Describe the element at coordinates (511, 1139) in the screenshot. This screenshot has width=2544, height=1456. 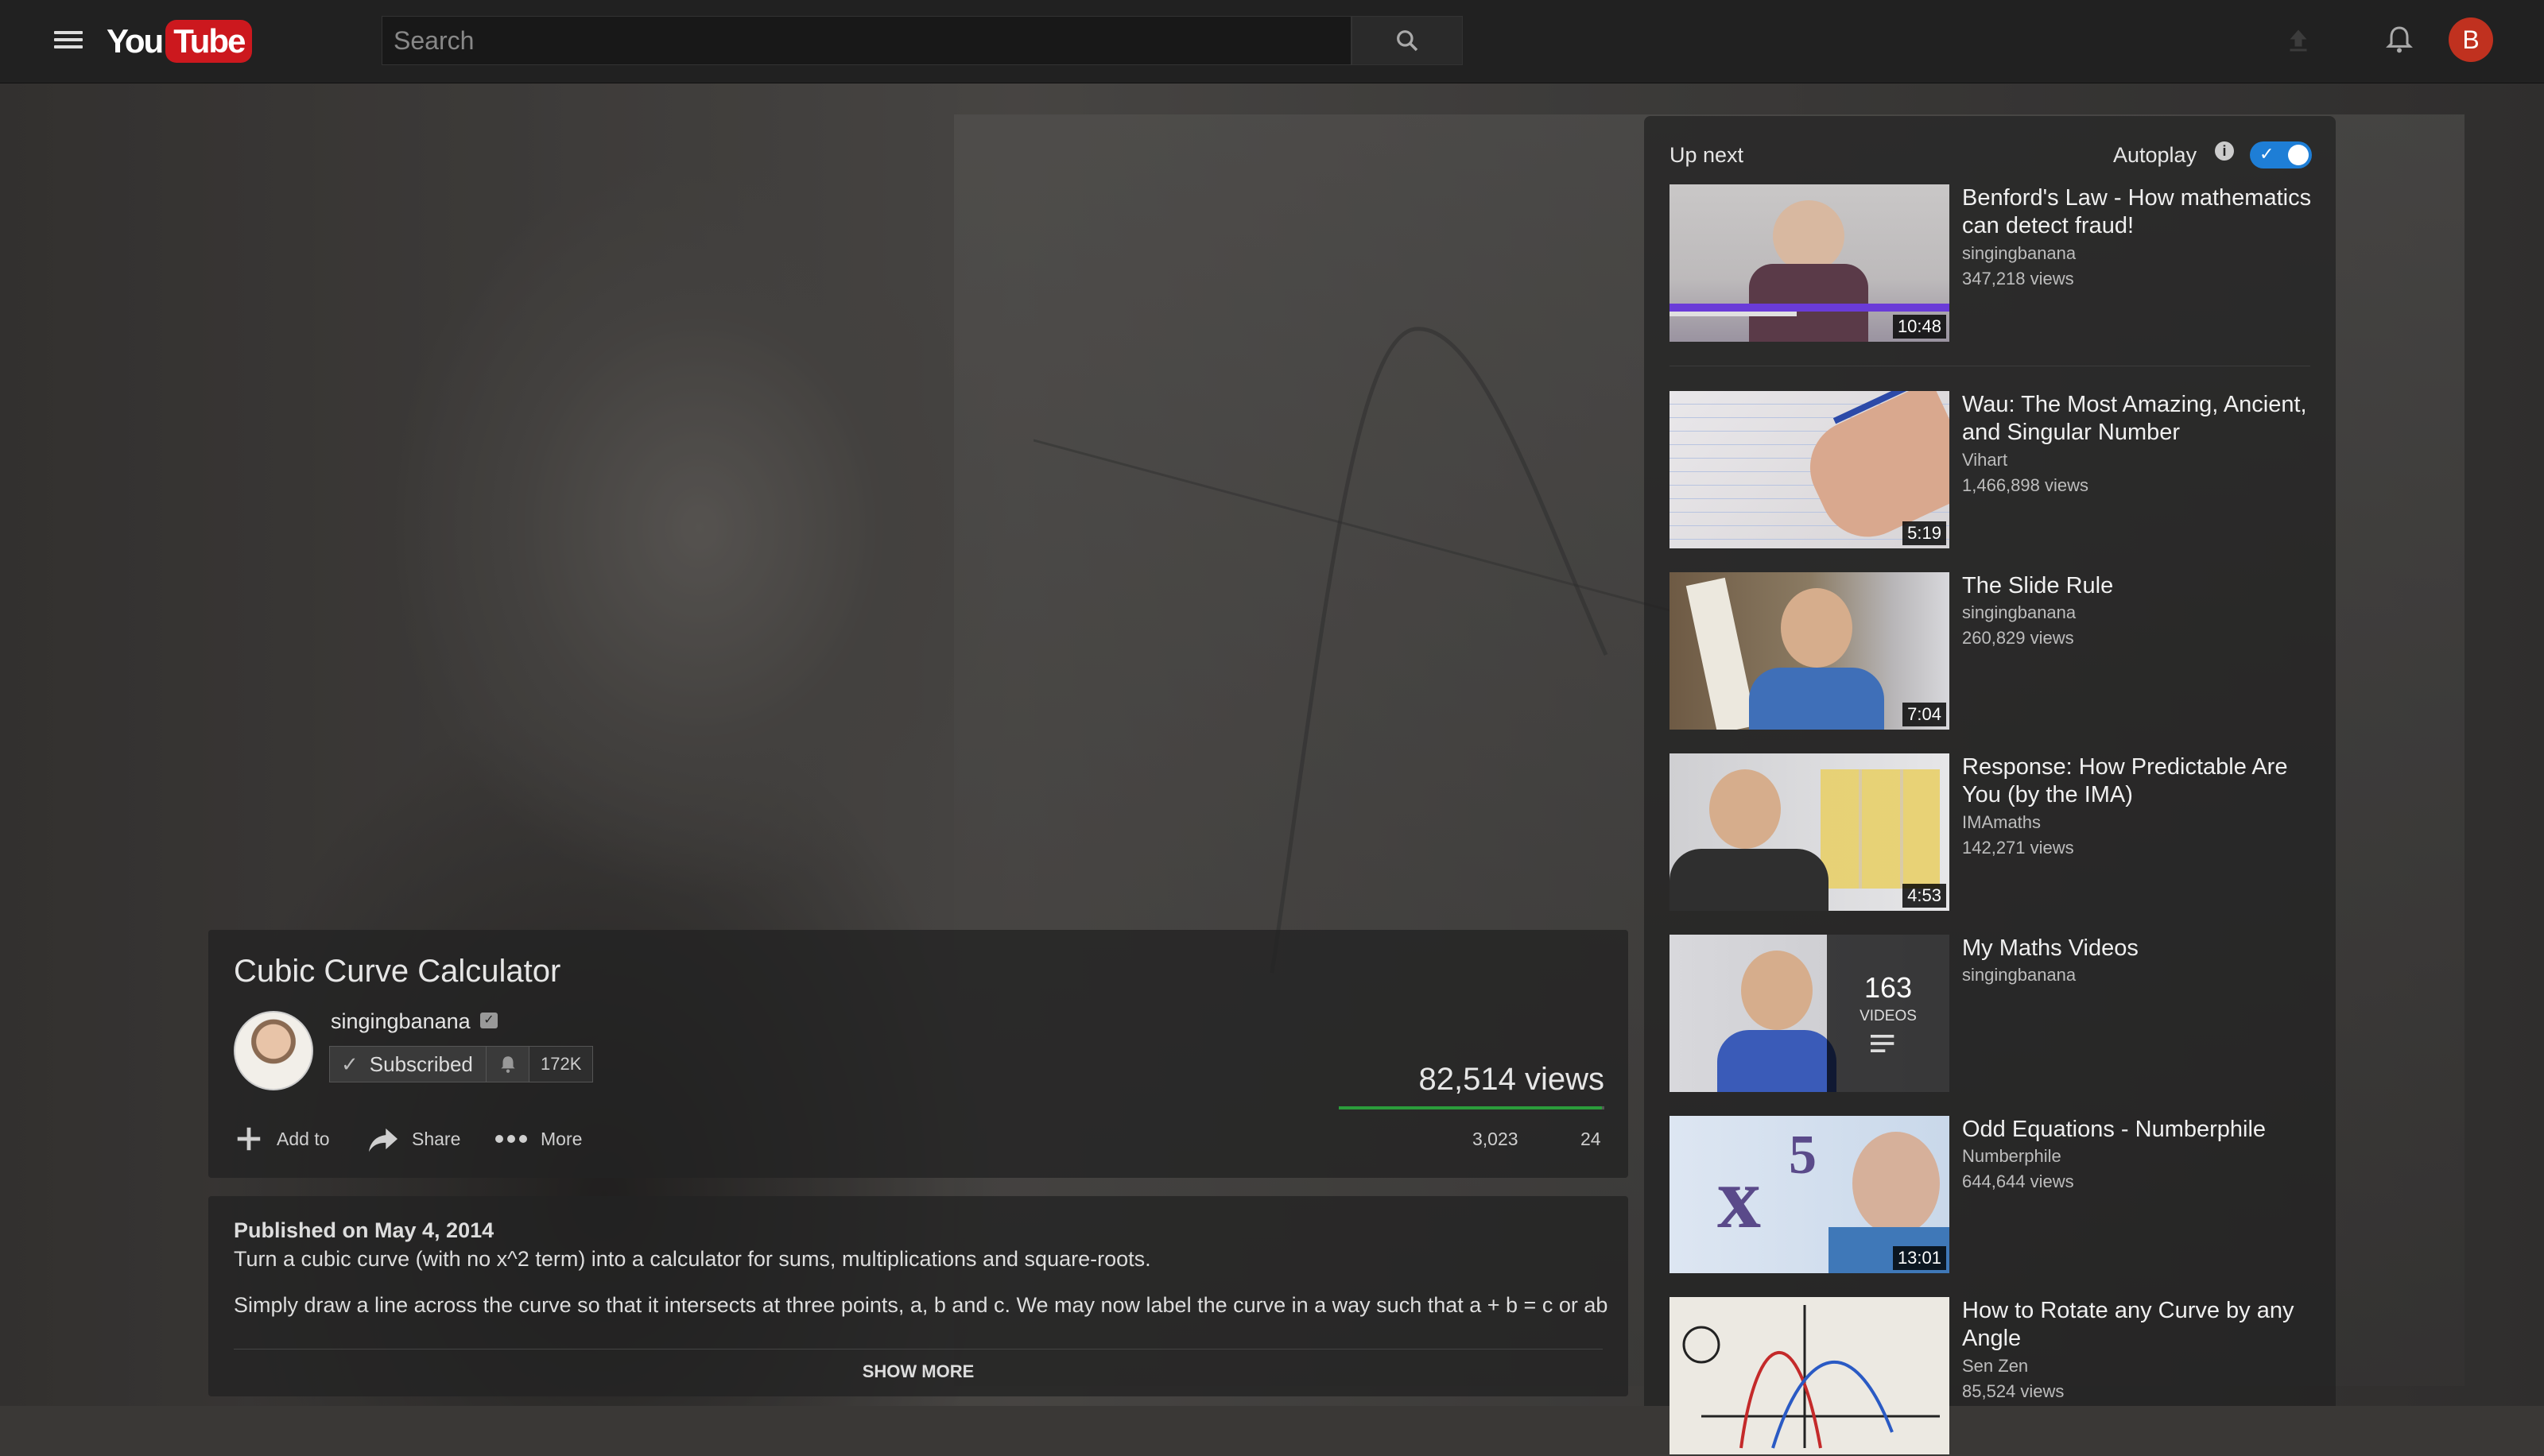
I see `more-dots-icon` at that location.